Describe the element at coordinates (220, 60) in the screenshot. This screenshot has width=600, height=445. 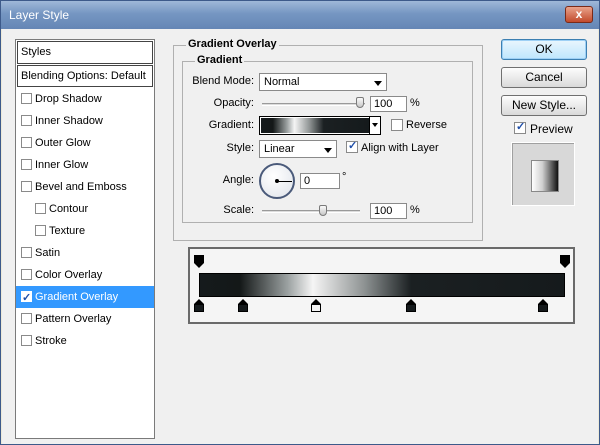
I see `gradient-section-title: Gradient` at that location.